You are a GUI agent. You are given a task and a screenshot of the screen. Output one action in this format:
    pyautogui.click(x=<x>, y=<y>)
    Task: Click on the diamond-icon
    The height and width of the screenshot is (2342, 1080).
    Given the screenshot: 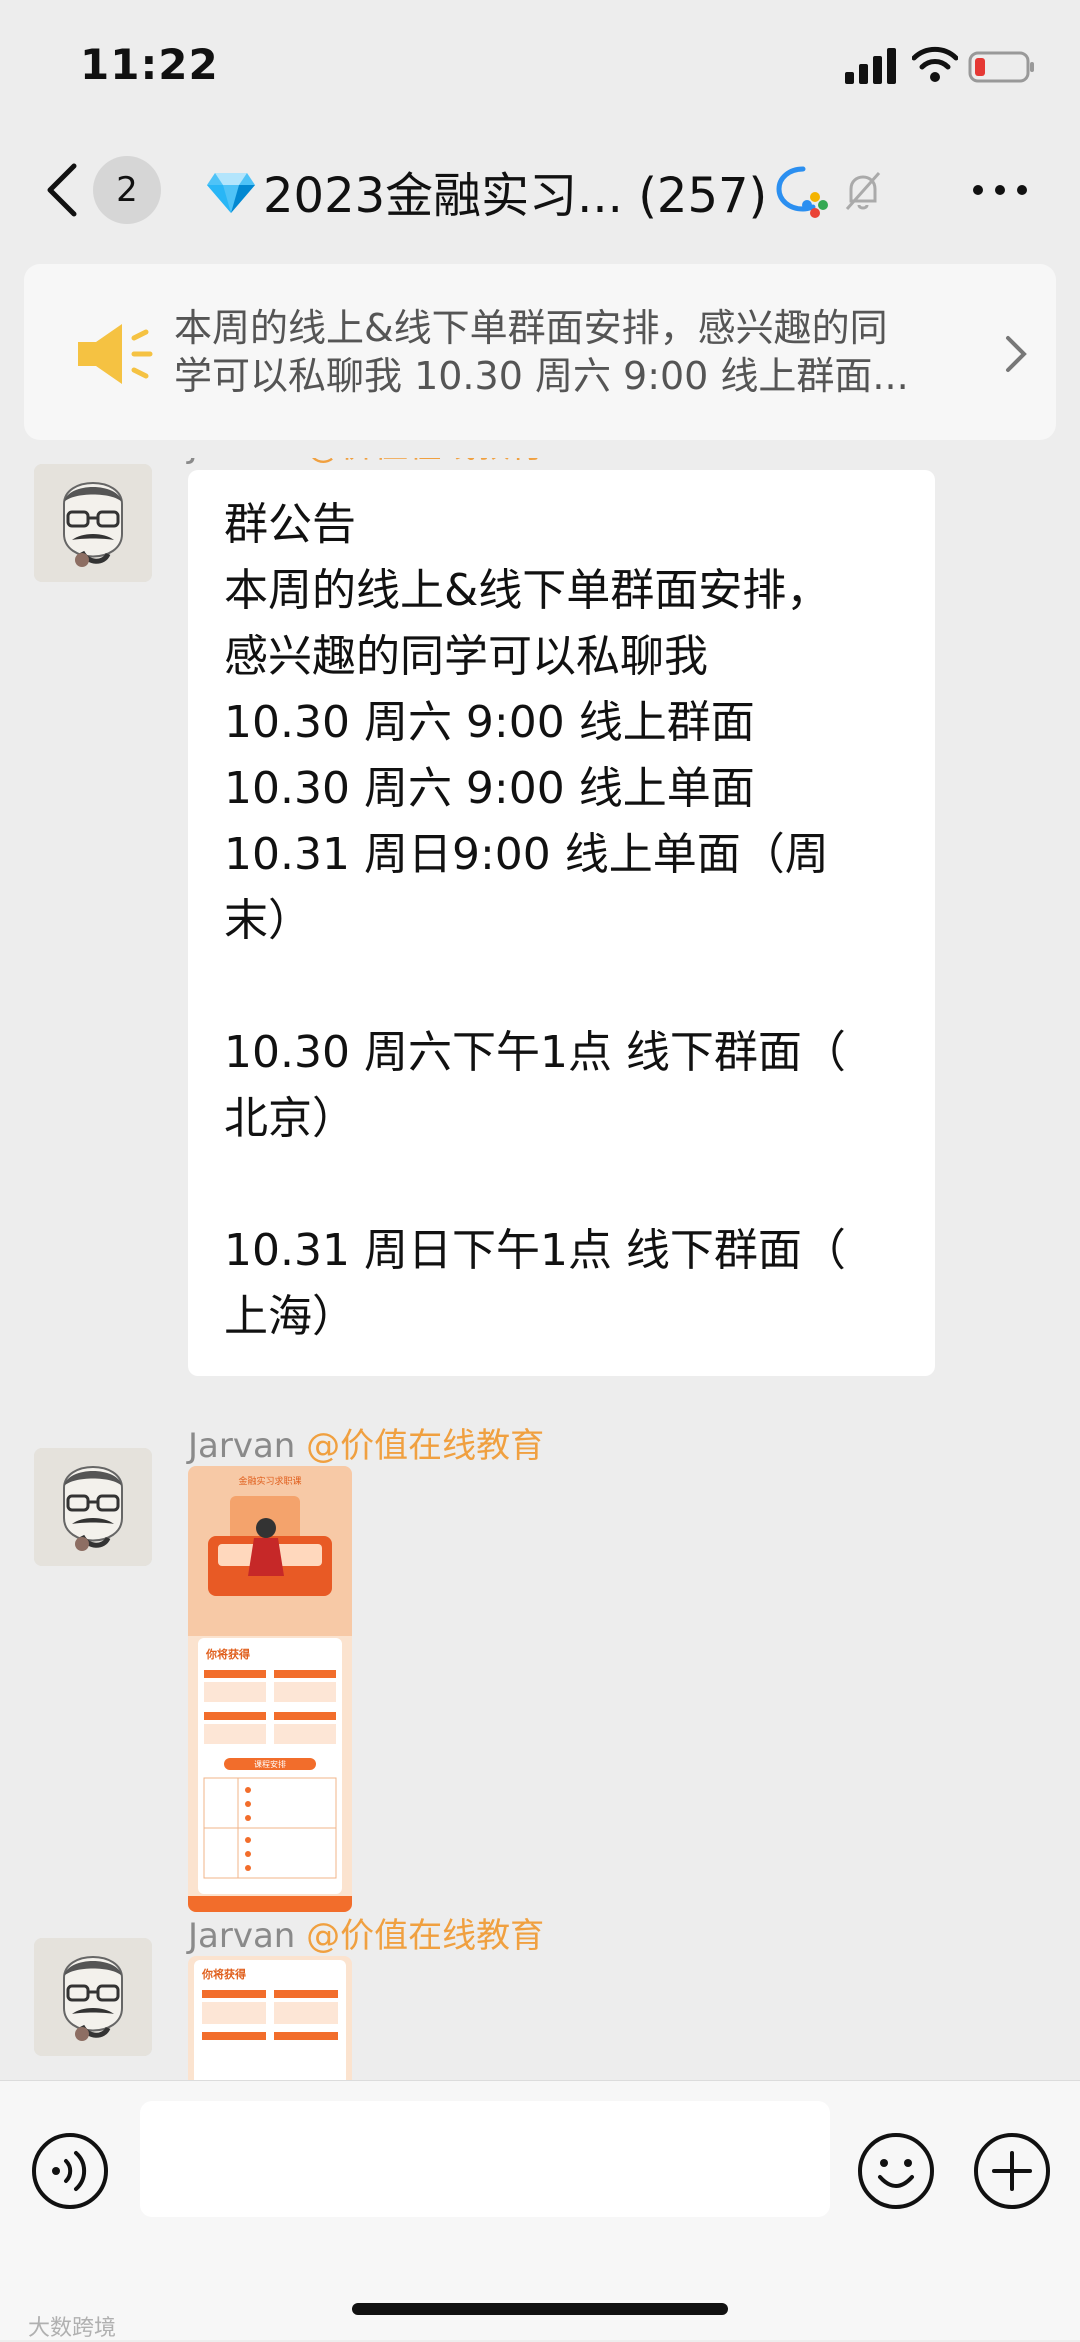 What is the action you would take?
    pyautogui.click(x=231, y=193)
    